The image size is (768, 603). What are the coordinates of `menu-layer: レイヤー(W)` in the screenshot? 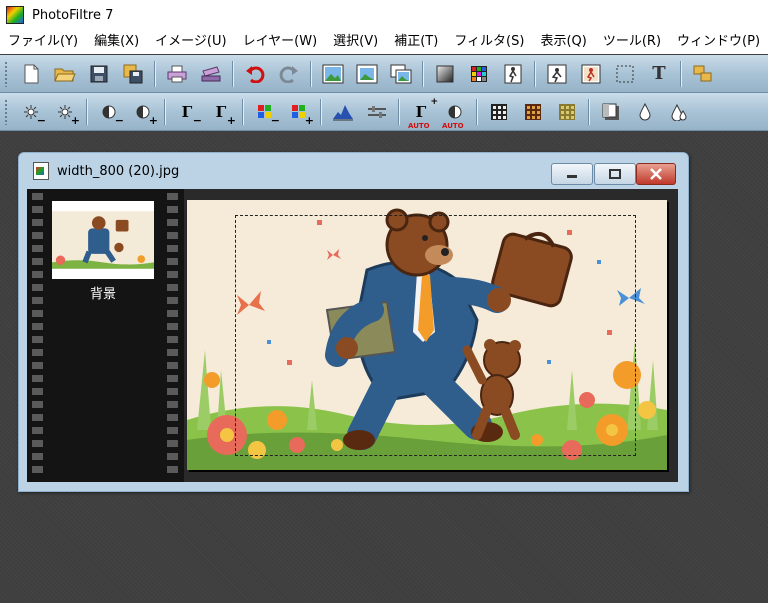 It's located at (280, 42).